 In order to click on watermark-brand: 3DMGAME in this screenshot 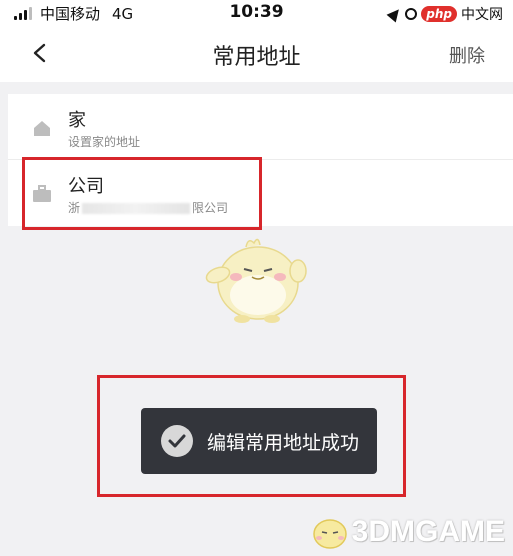, I will do `click(428, 531)`.